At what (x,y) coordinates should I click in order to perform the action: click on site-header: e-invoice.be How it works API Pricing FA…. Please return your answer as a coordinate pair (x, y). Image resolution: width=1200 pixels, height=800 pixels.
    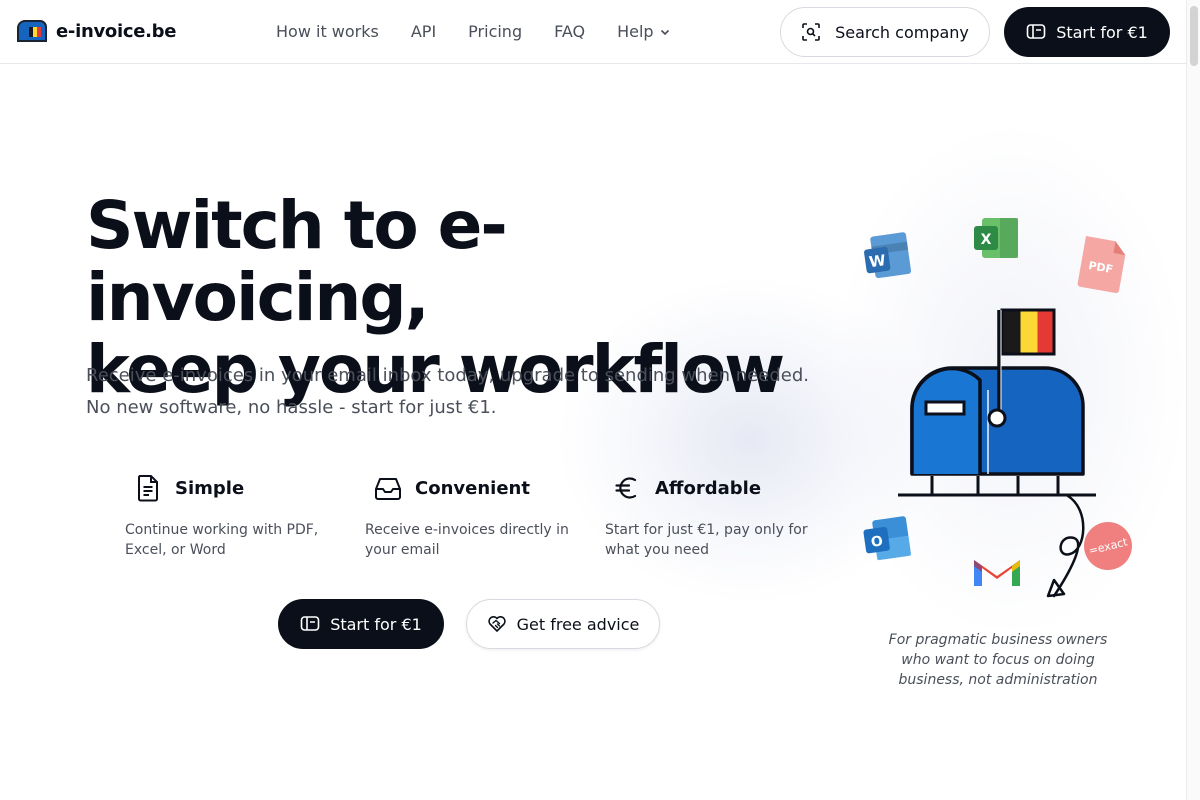
    Looking at the image, I should click on (600, 32).